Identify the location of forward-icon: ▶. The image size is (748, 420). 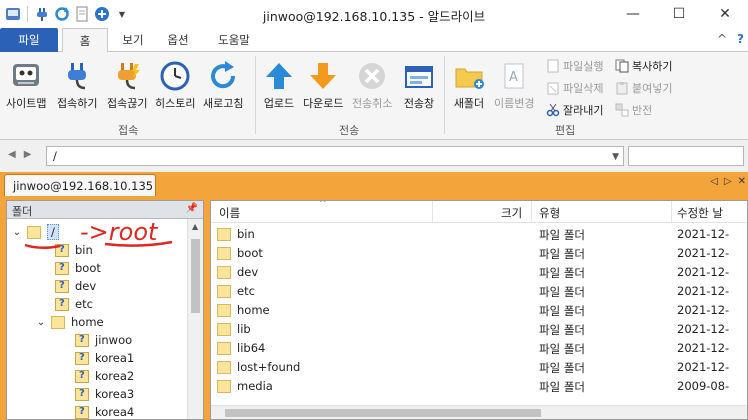
(28, 154).